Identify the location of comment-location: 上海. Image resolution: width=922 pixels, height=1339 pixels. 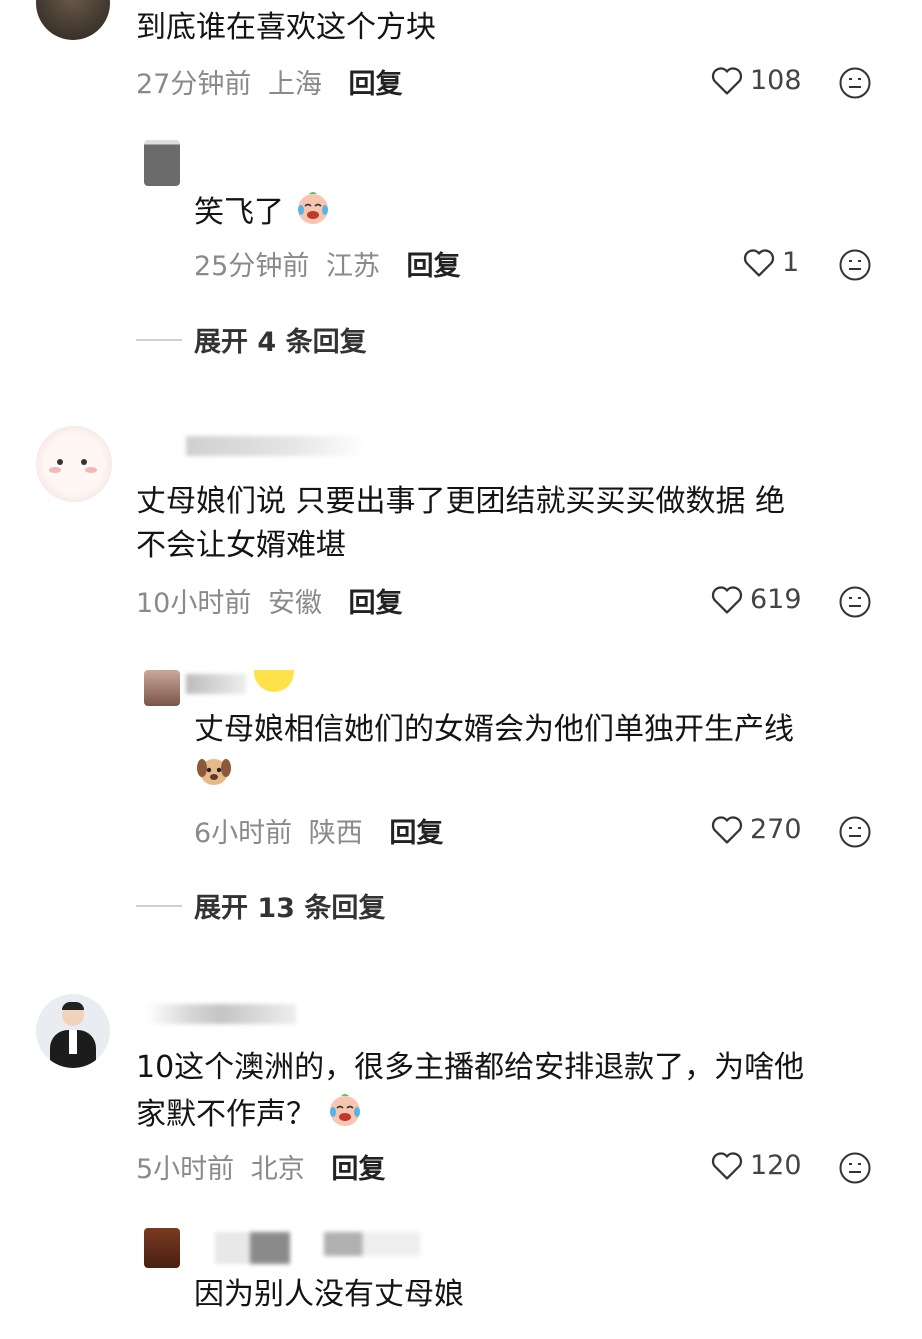
(294, 84).